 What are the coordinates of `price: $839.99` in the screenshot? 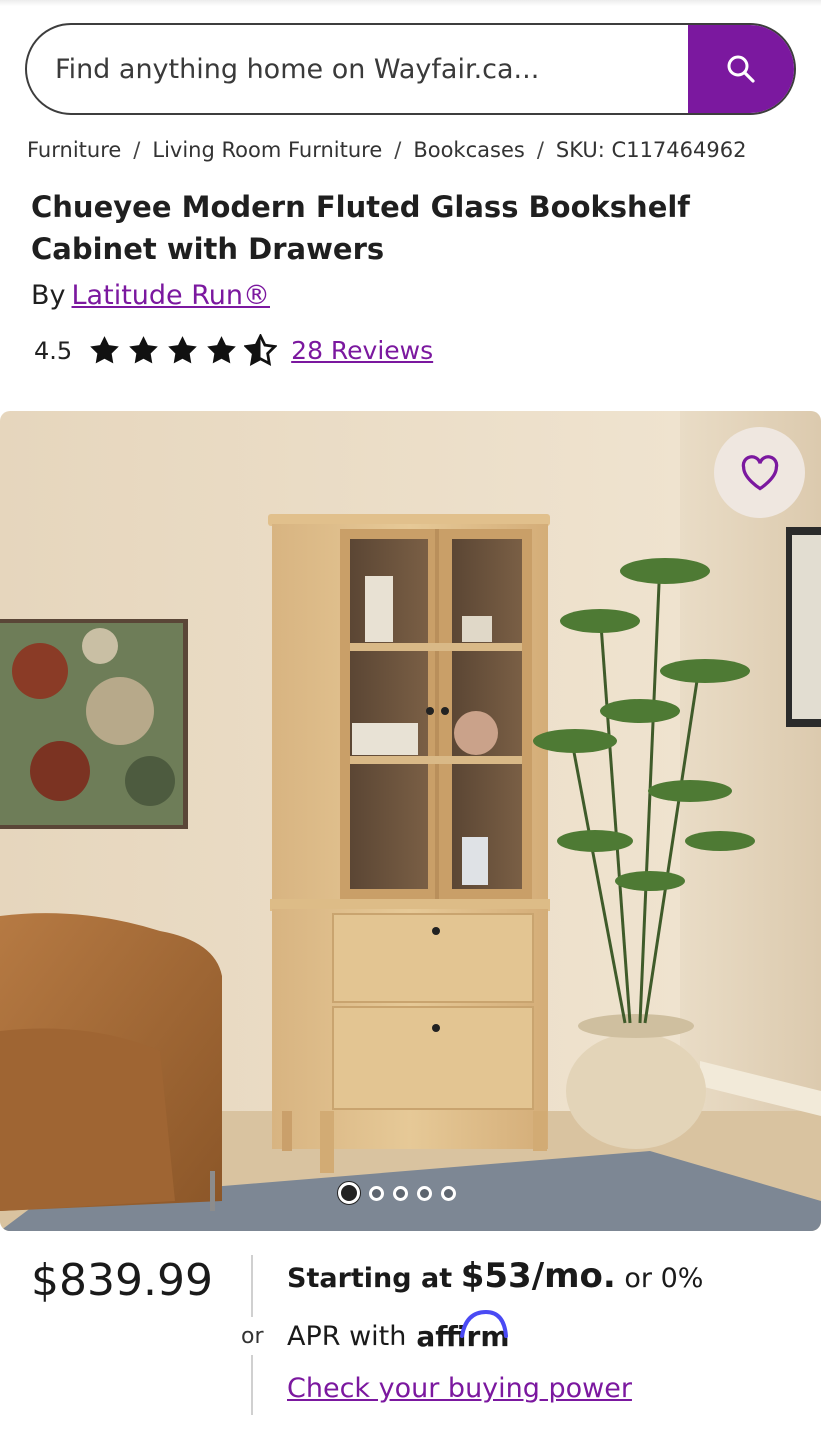 It's located at (122, 1280).